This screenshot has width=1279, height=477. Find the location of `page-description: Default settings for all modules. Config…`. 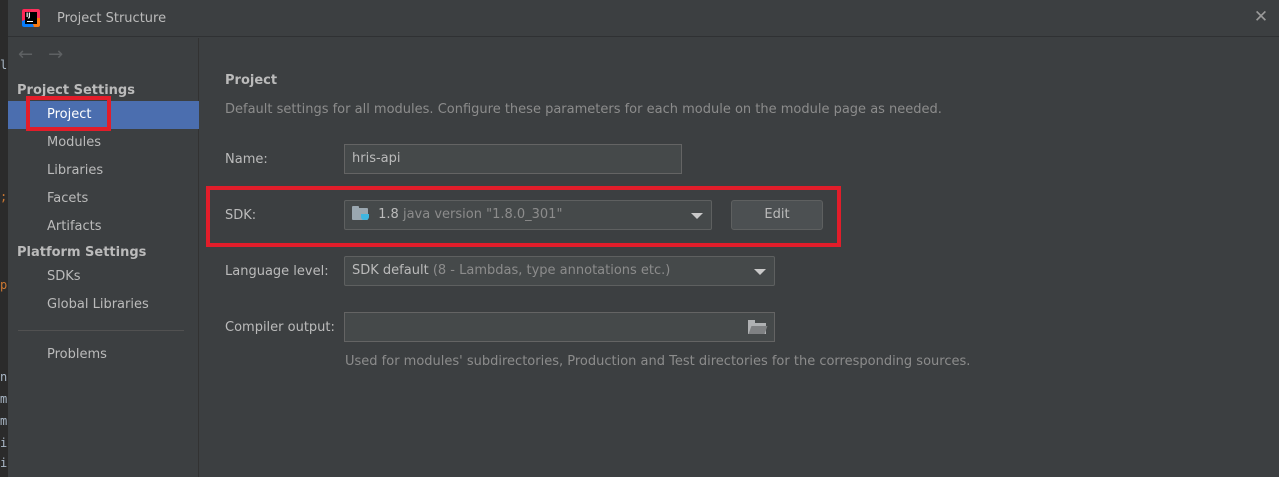

page-description: Default settings for all modules. Config… is located at coordinates (583, 109).